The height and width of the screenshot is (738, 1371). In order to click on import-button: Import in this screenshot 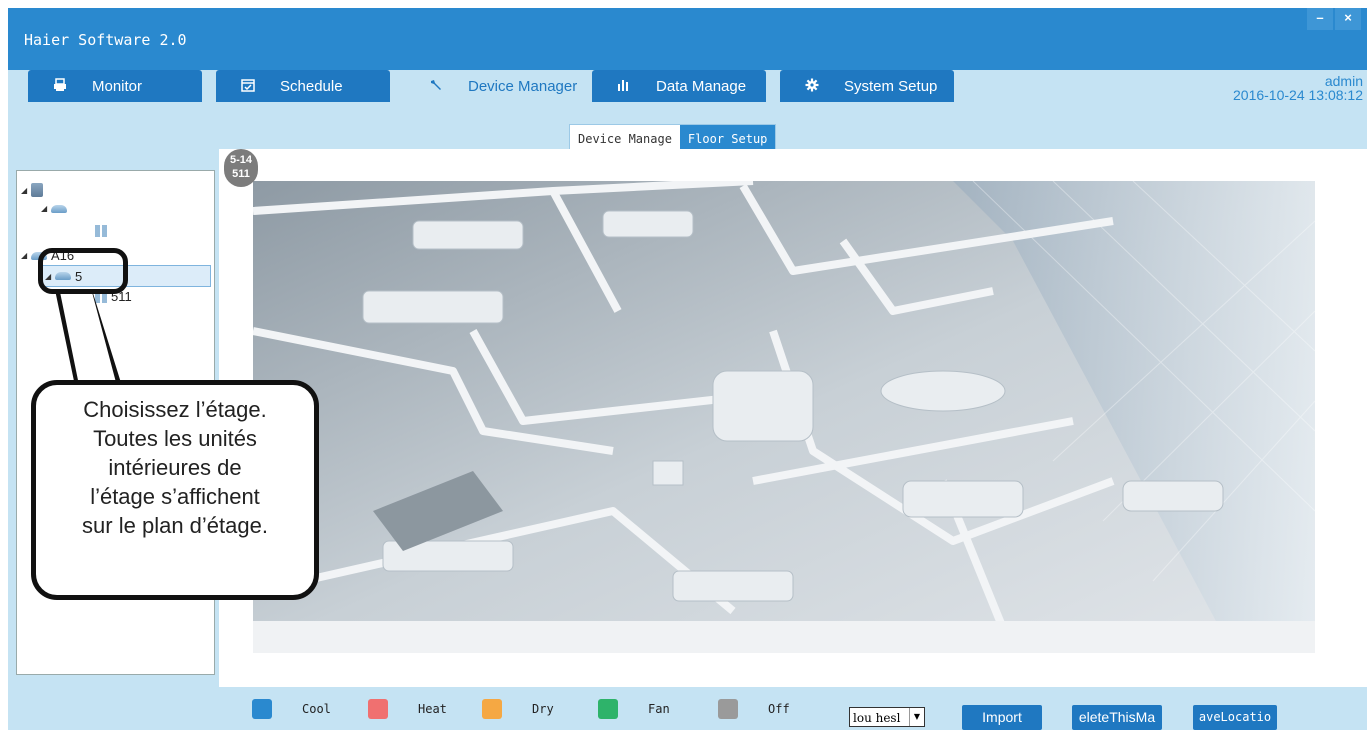, I will do `click(1002, 717)`.